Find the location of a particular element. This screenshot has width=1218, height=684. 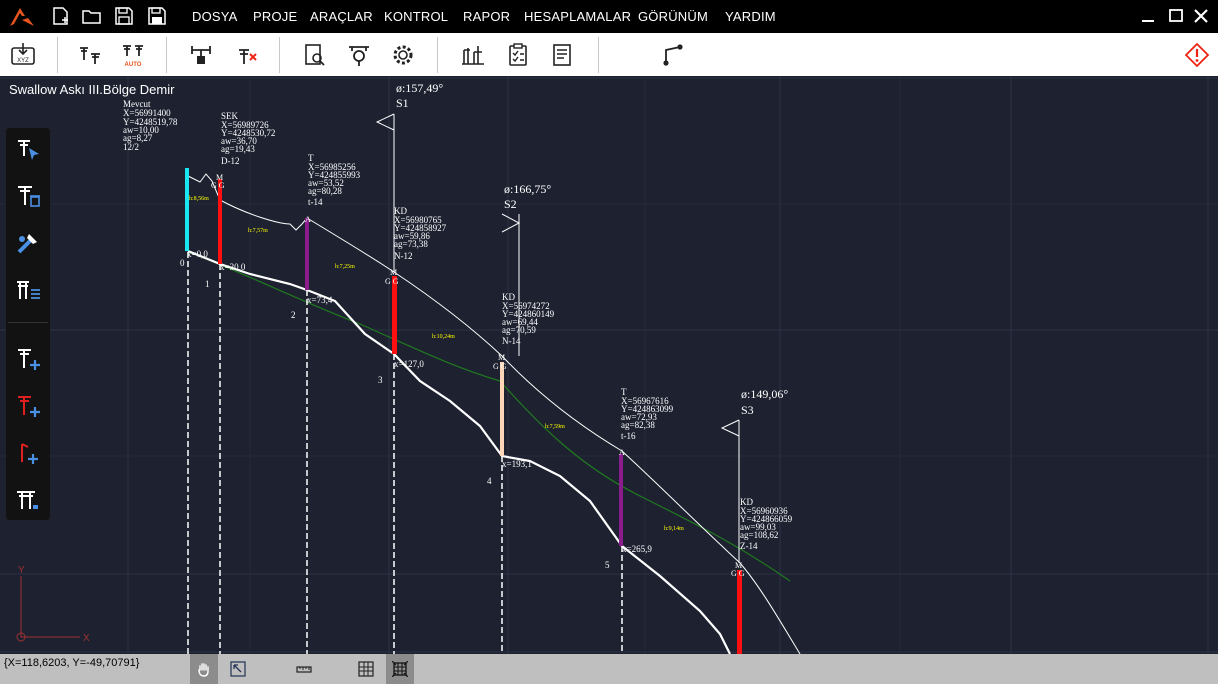

import-xyz-icon: XYZ is located at coordinates (23, 55).